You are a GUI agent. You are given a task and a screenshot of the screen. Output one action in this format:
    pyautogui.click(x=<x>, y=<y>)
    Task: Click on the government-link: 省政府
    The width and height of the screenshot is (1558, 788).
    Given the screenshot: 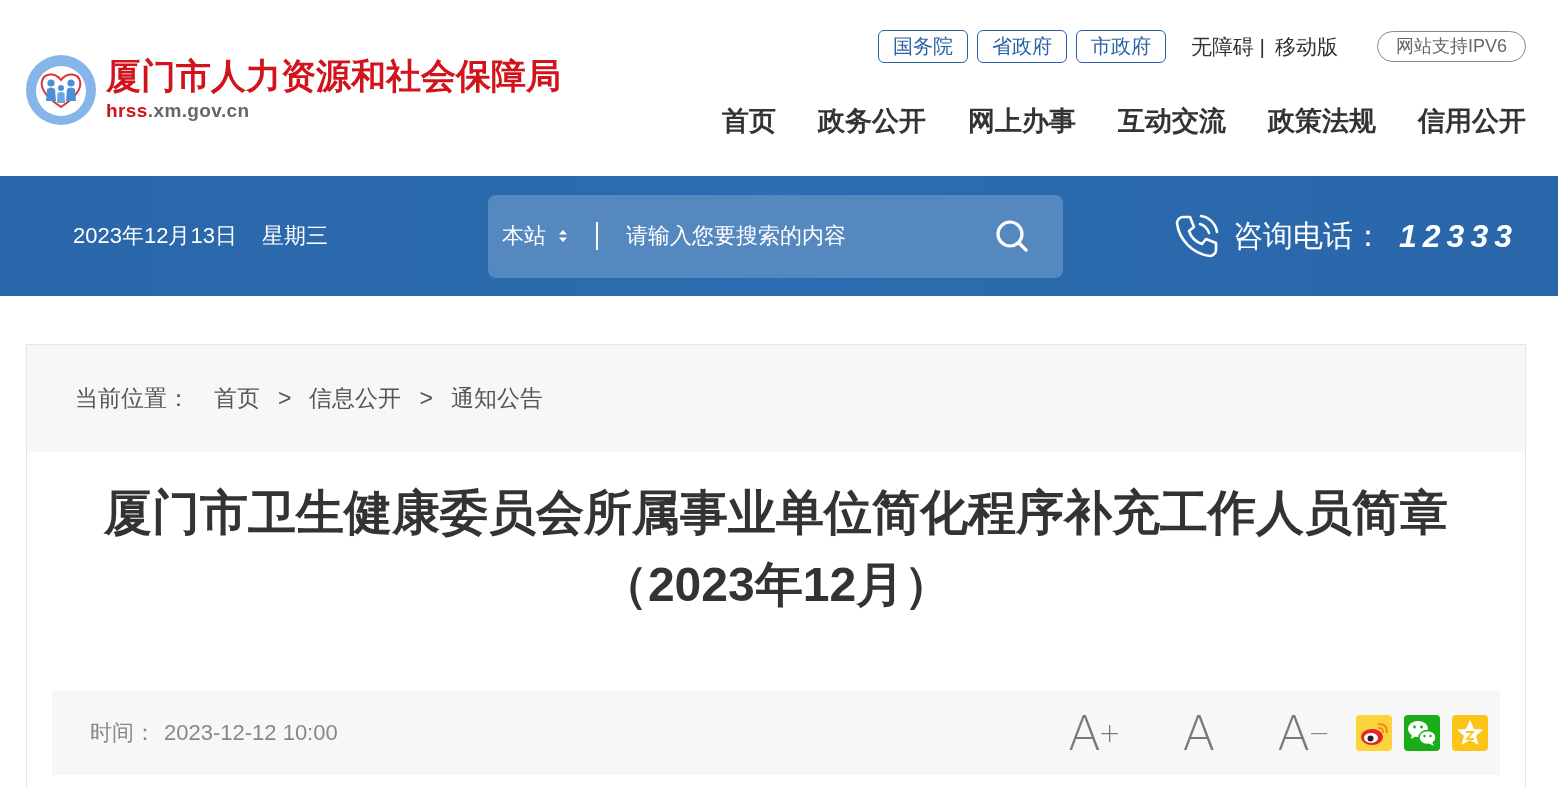 What is the action you would take?
    pyautogui.click(x=1021, y=46)
    